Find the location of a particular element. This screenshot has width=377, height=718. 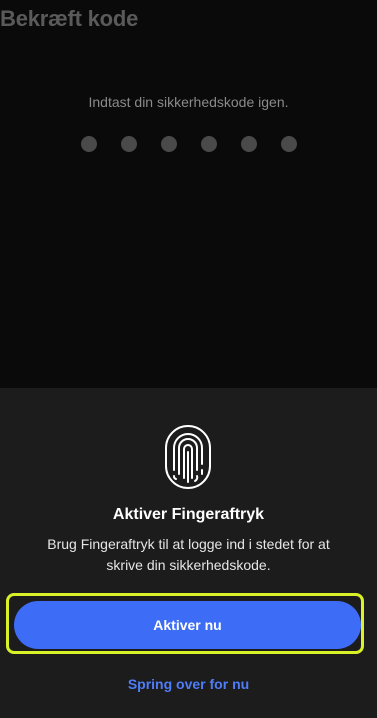

fingerprint-icon is located at coordinates (188, 457).